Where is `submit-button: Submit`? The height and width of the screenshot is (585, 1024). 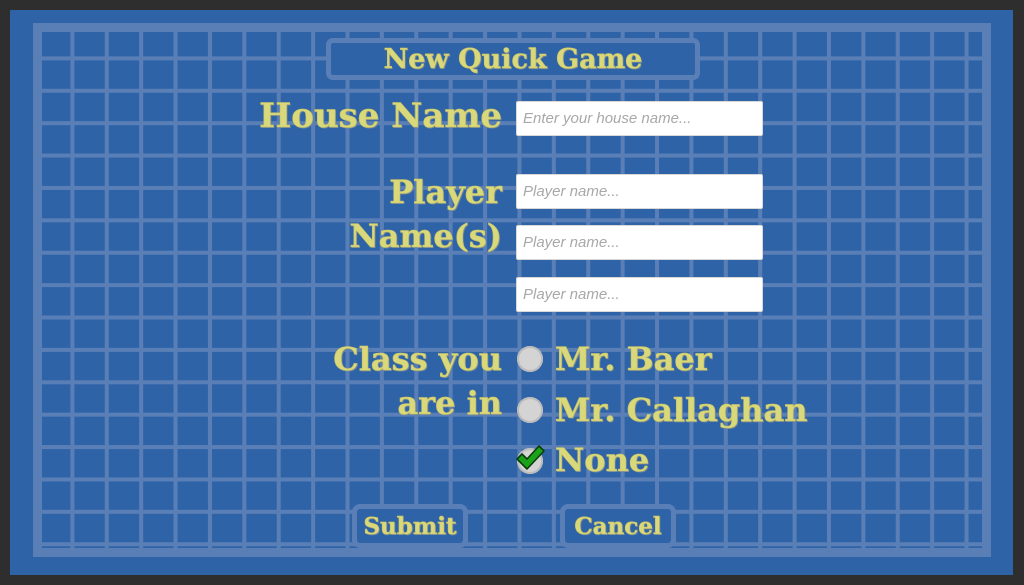
submit-button: Submit is located at coordinates (410, 526).